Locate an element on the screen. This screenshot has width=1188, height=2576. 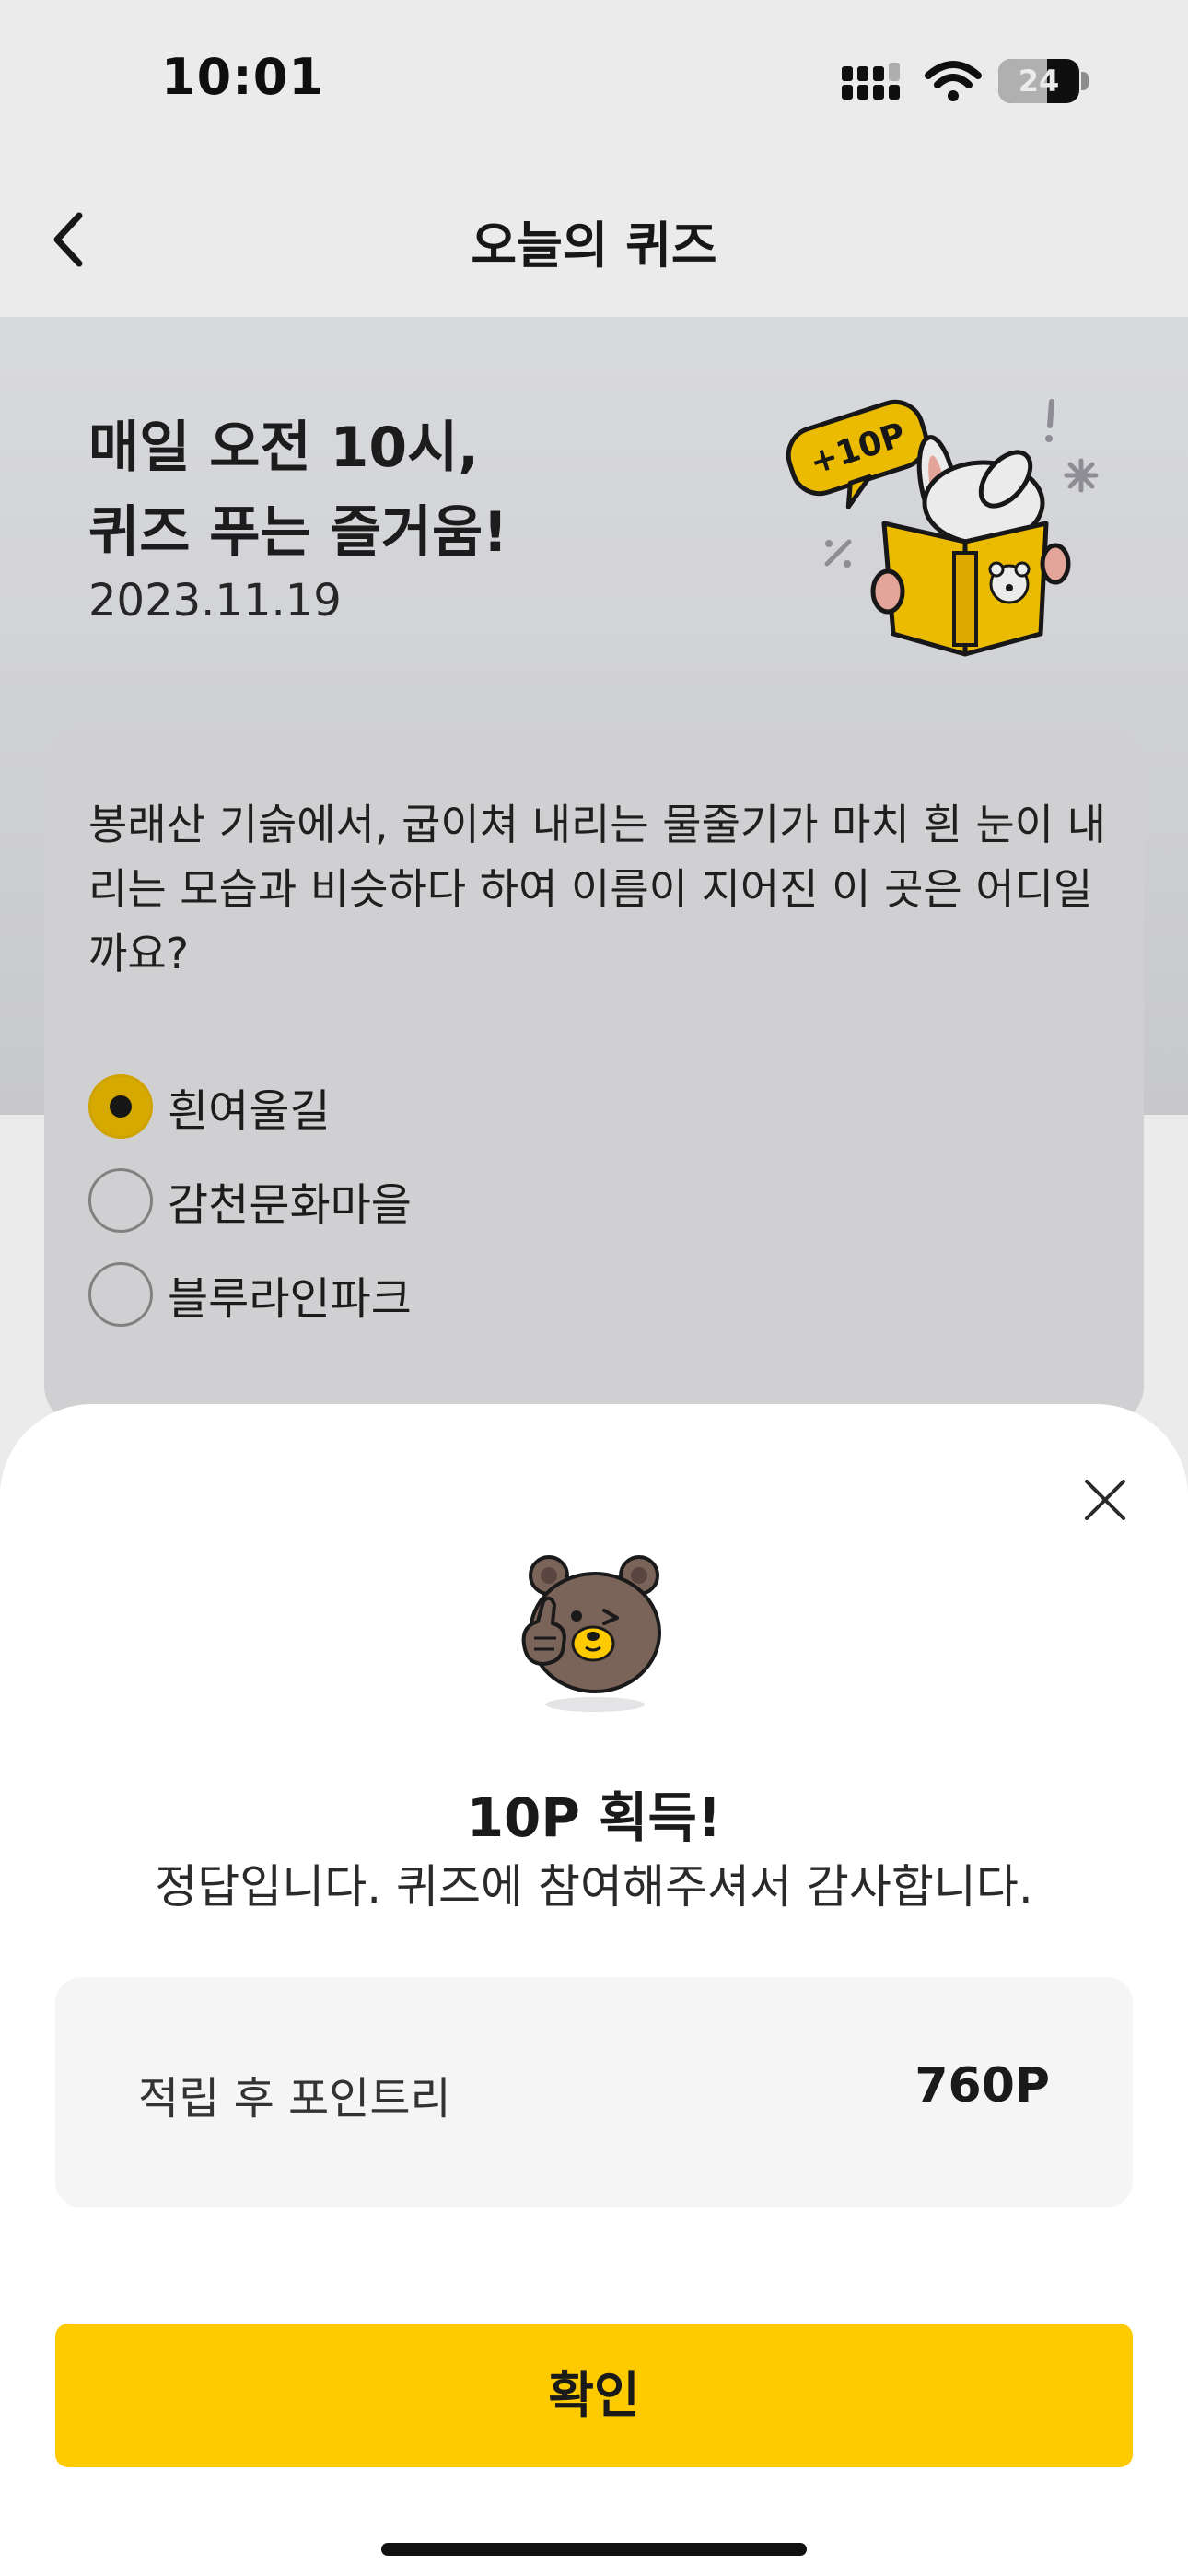
option-2: 감천문화마을 is located at coordinates (250, 1200).